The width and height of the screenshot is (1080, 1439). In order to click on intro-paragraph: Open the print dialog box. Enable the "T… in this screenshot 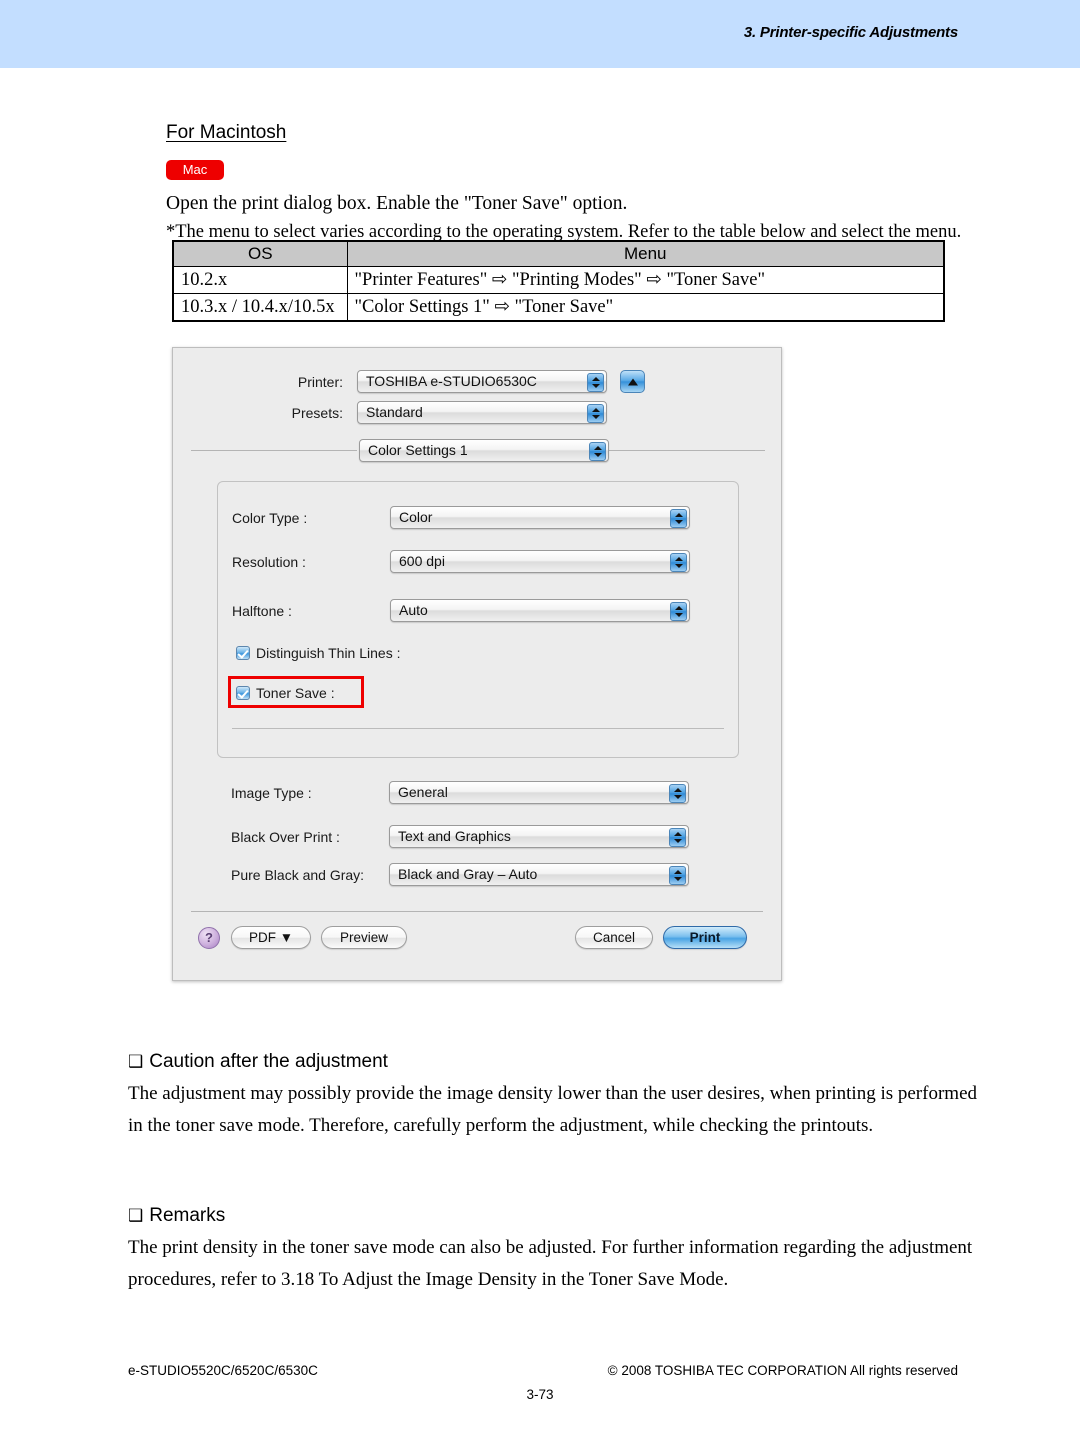, I will do `click(397, 203)`.